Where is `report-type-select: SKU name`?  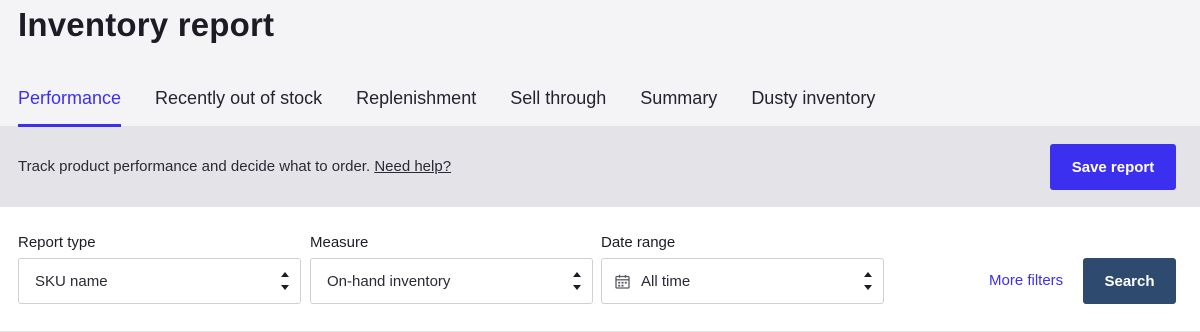 report-type-select: SKU name is located at coordinates (159, 281).